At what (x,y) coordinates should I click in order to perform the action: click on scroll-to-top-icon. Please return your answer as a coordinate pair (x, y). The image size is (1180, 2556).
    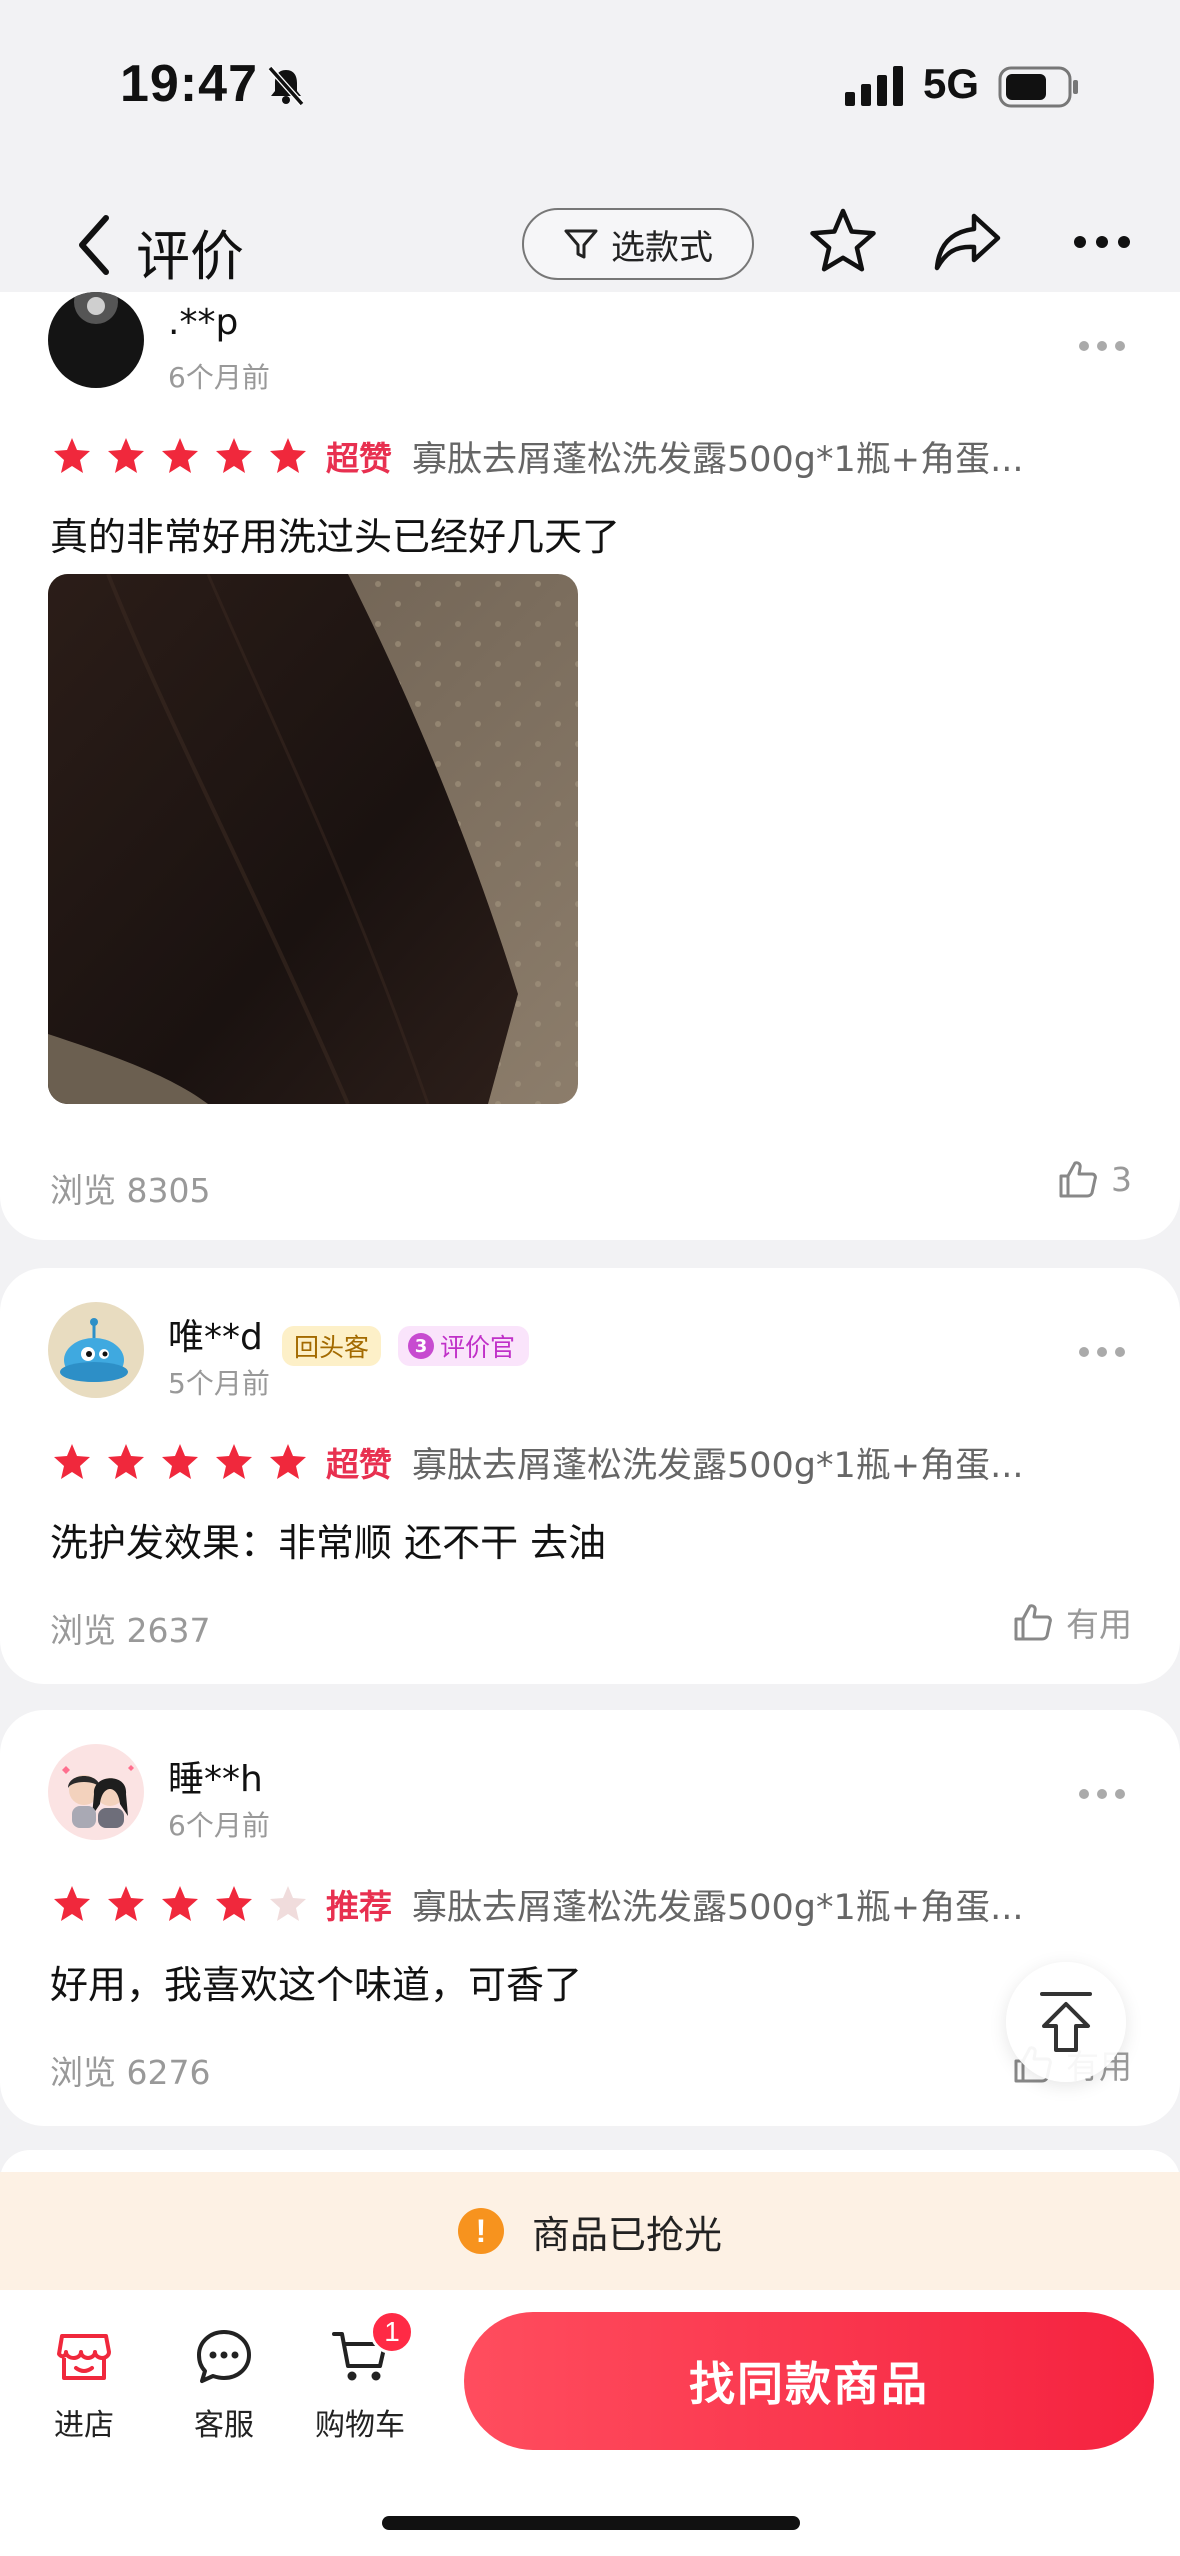
    Looking at the image, I should click on (1066, 2022).